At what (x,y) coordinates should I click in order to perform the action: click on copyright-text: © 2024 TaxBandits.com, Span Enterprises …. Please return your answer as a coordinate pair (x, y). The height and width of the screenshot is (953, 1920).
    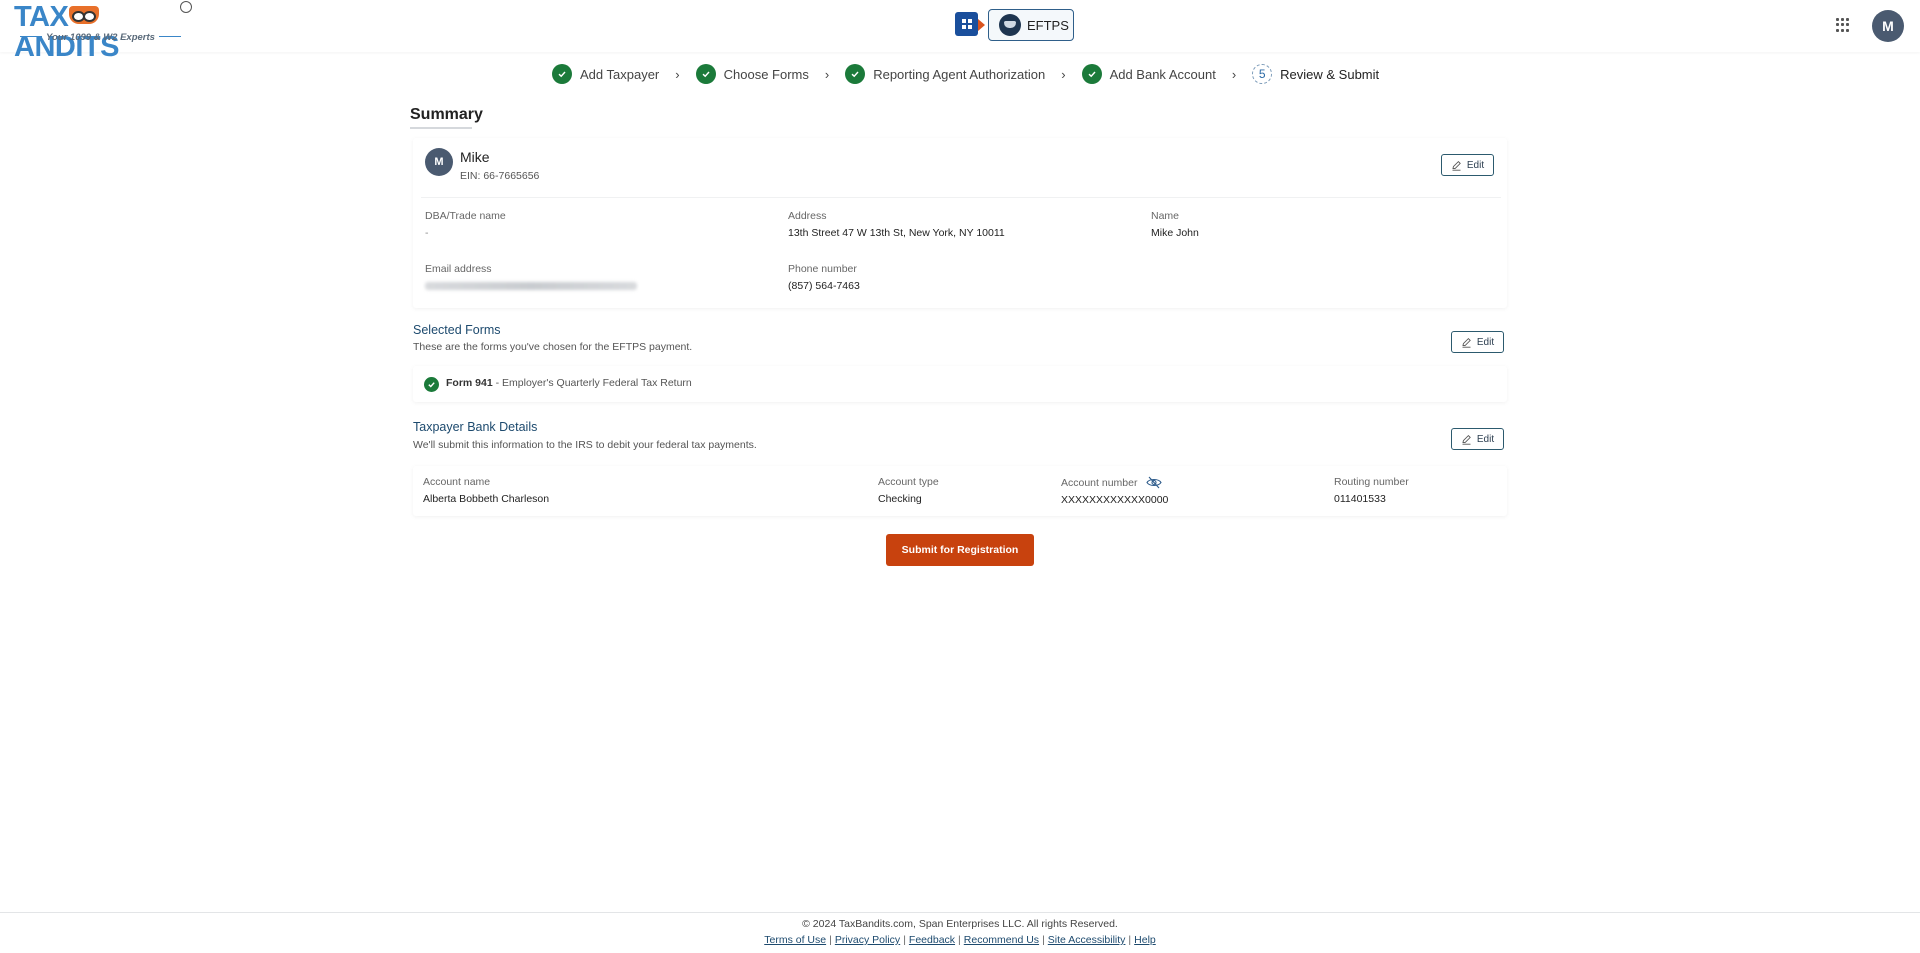
    Looking at the image, I should click on (960, 924).